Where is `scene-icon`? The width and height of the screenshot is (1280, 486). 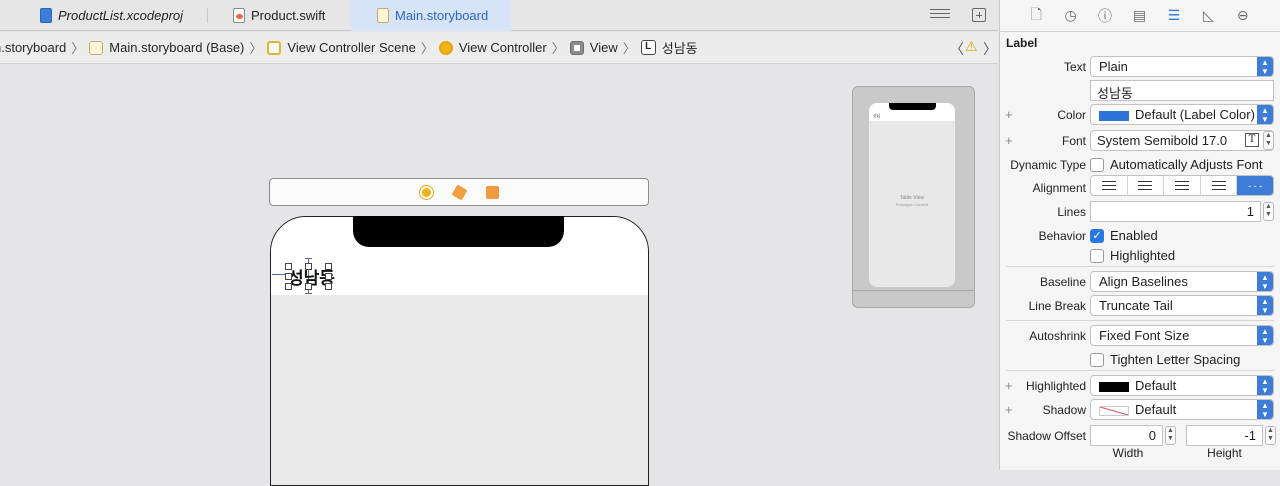
scene-icon is located at coordinates (274, 47).